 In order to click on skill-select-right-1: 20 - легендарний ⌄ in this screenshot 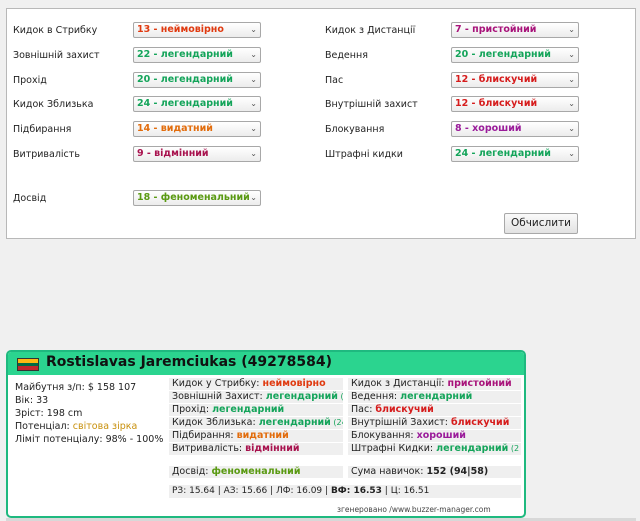, I will do `click(515, 55)`.